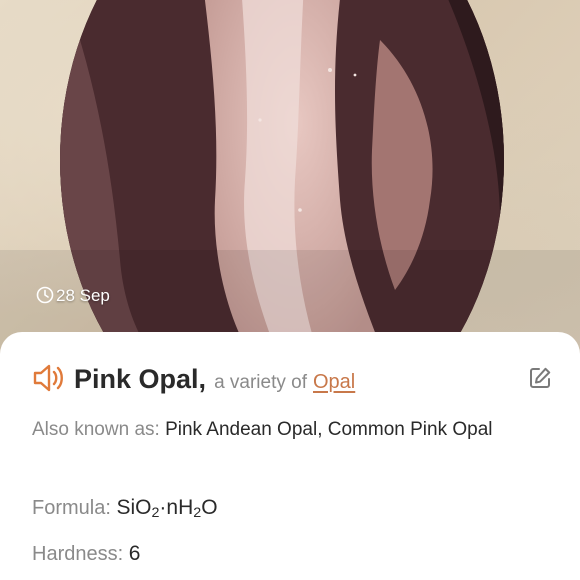 The height and width of the screenshot is (580, 580). I want to click on formula-value: SiO2·nH2O, so click(167, 508).